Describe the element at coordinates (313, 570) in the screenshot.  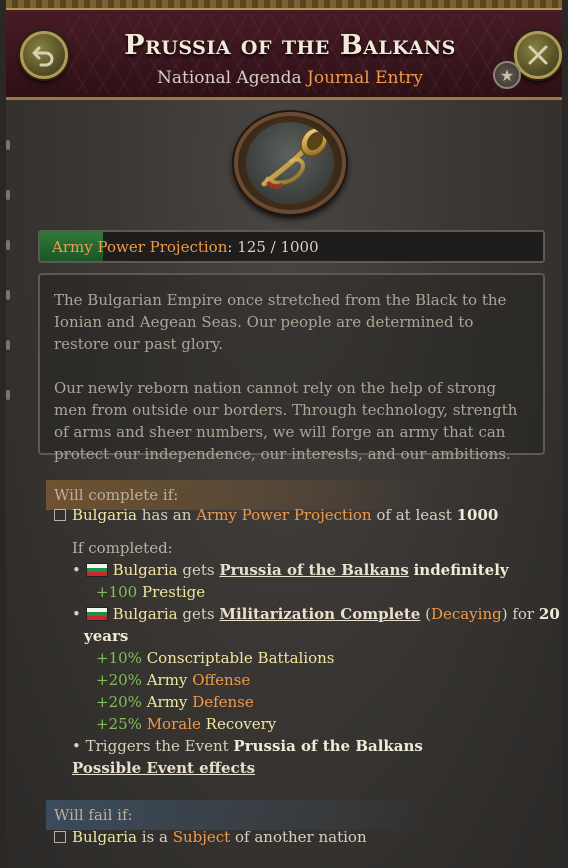
I see `modifier-link: Prussia of the Balkans` at that location.